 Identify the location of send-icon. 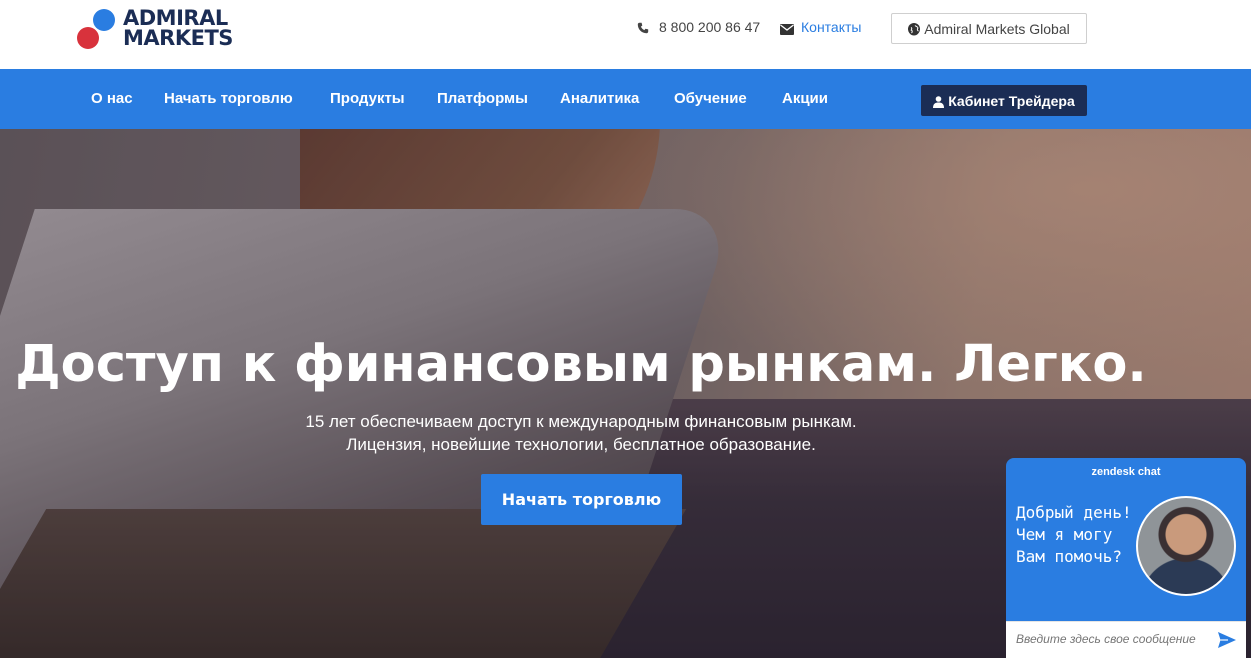
(1227, 640).